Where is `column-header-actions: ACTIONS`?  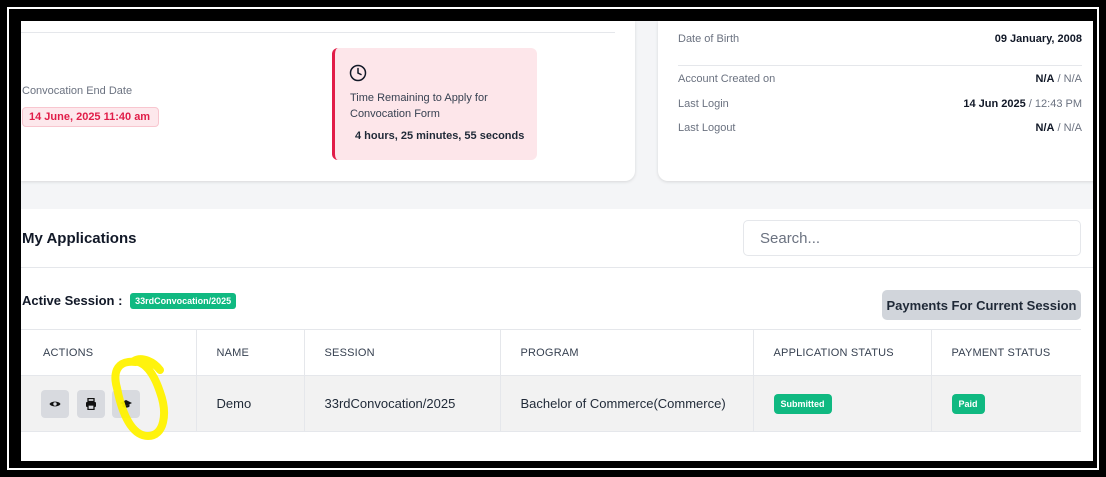 column-header-actions: ACTIONS is located at coordinates (108, 352).